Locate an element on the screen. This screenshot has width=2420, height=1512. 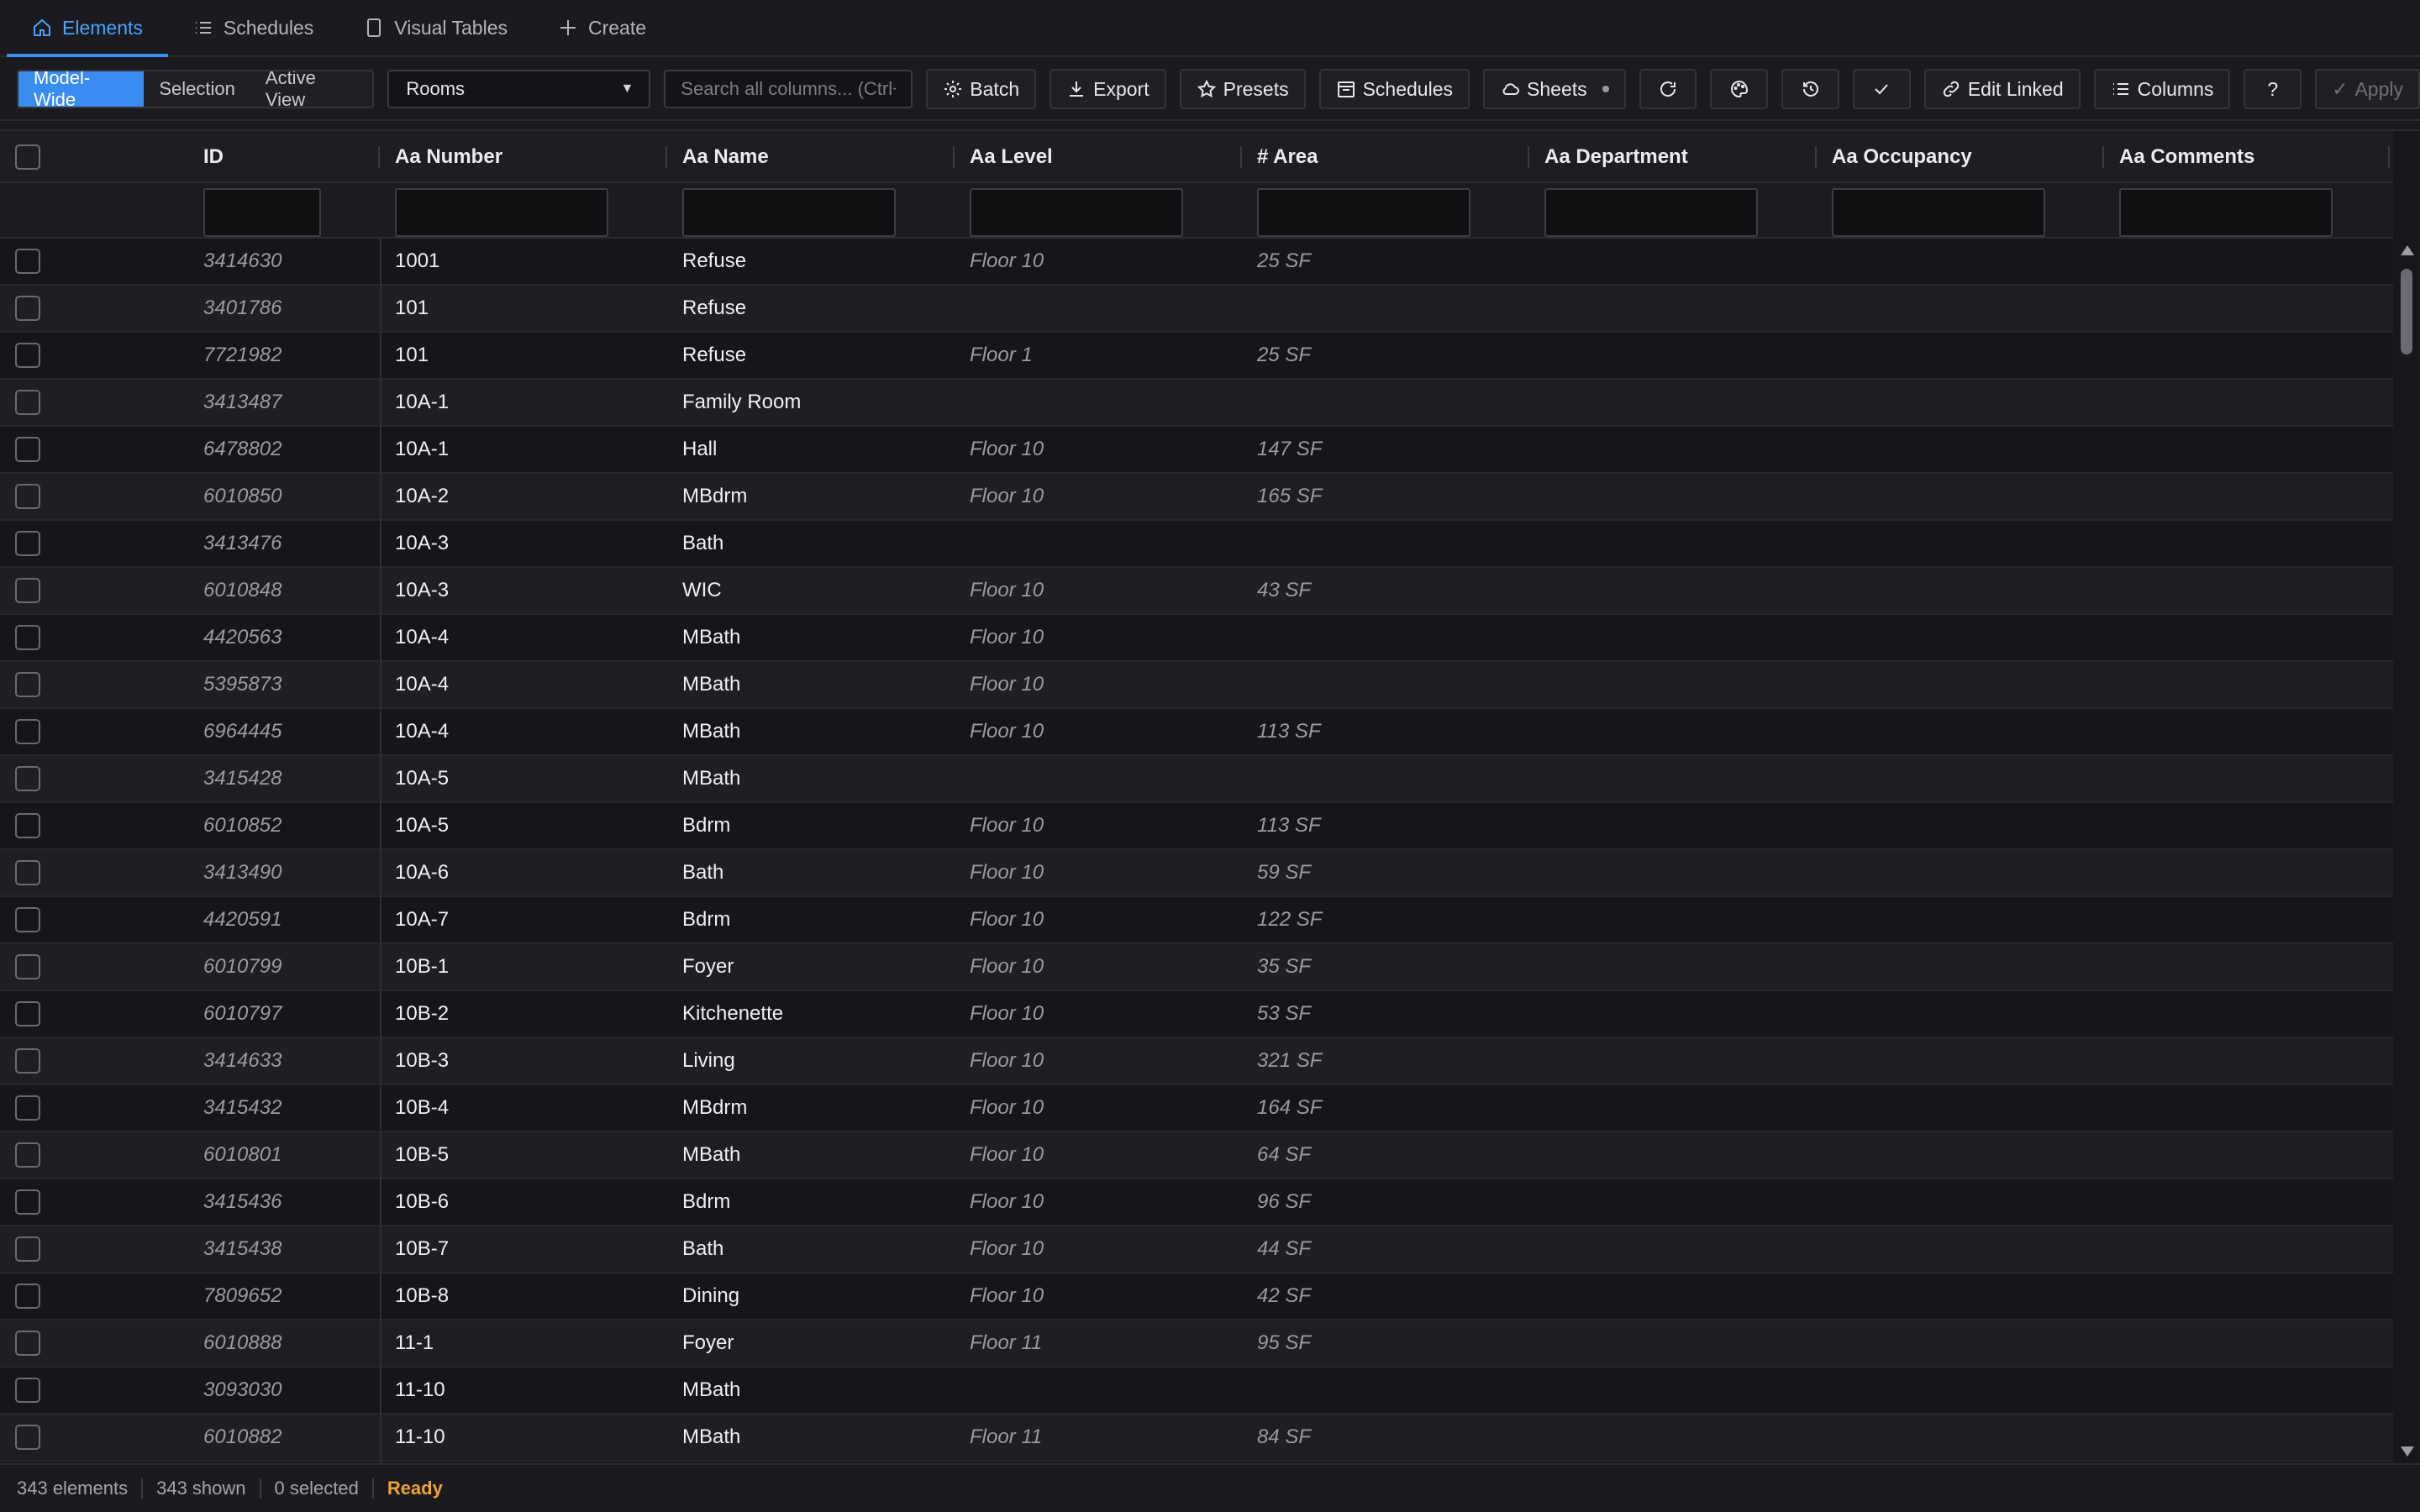
cell-id: 3413490 is located at coordinates (242, 872).